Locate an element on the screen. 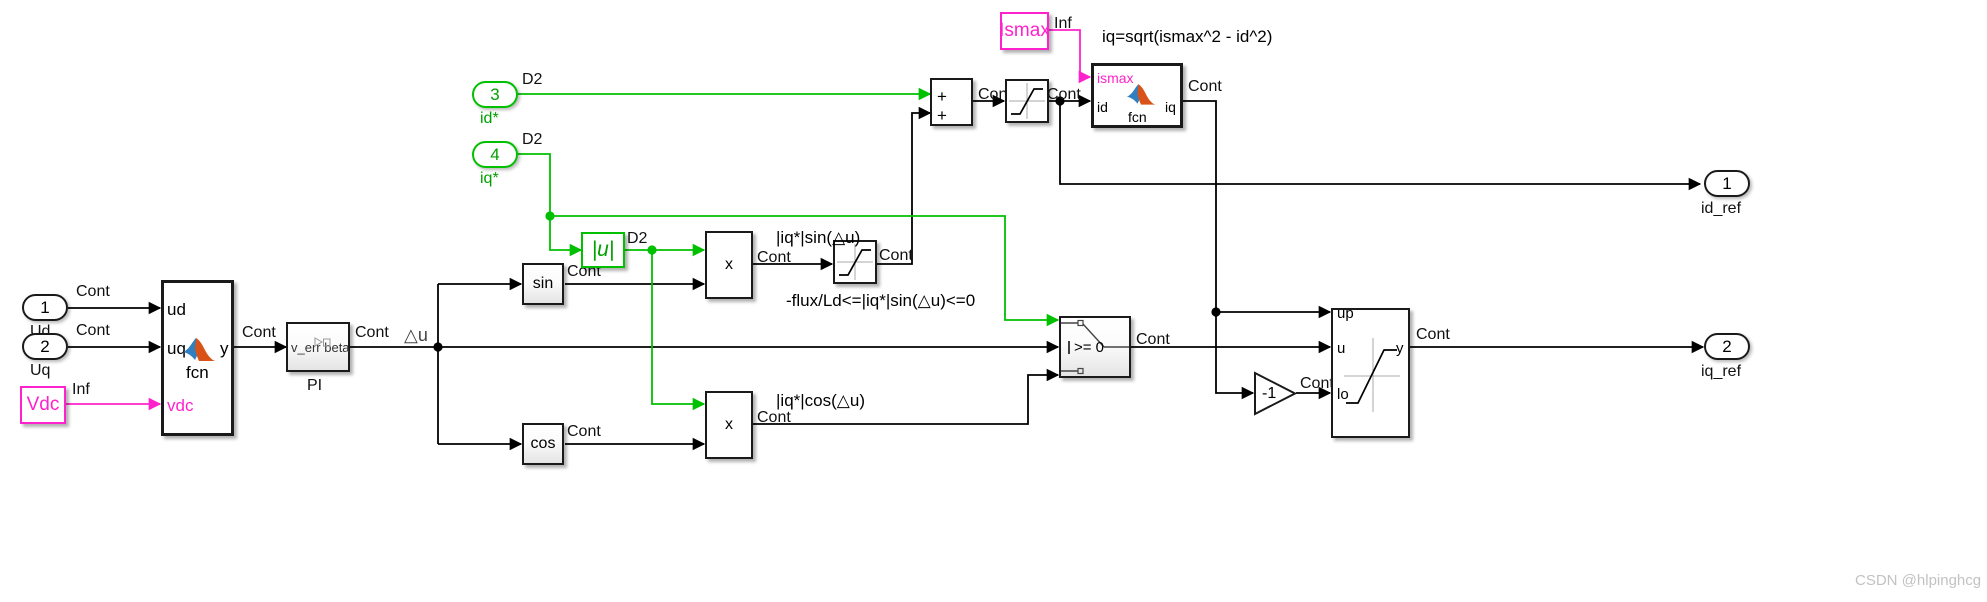  inport-1-ud: 1 is located at coordinates (45, 307).